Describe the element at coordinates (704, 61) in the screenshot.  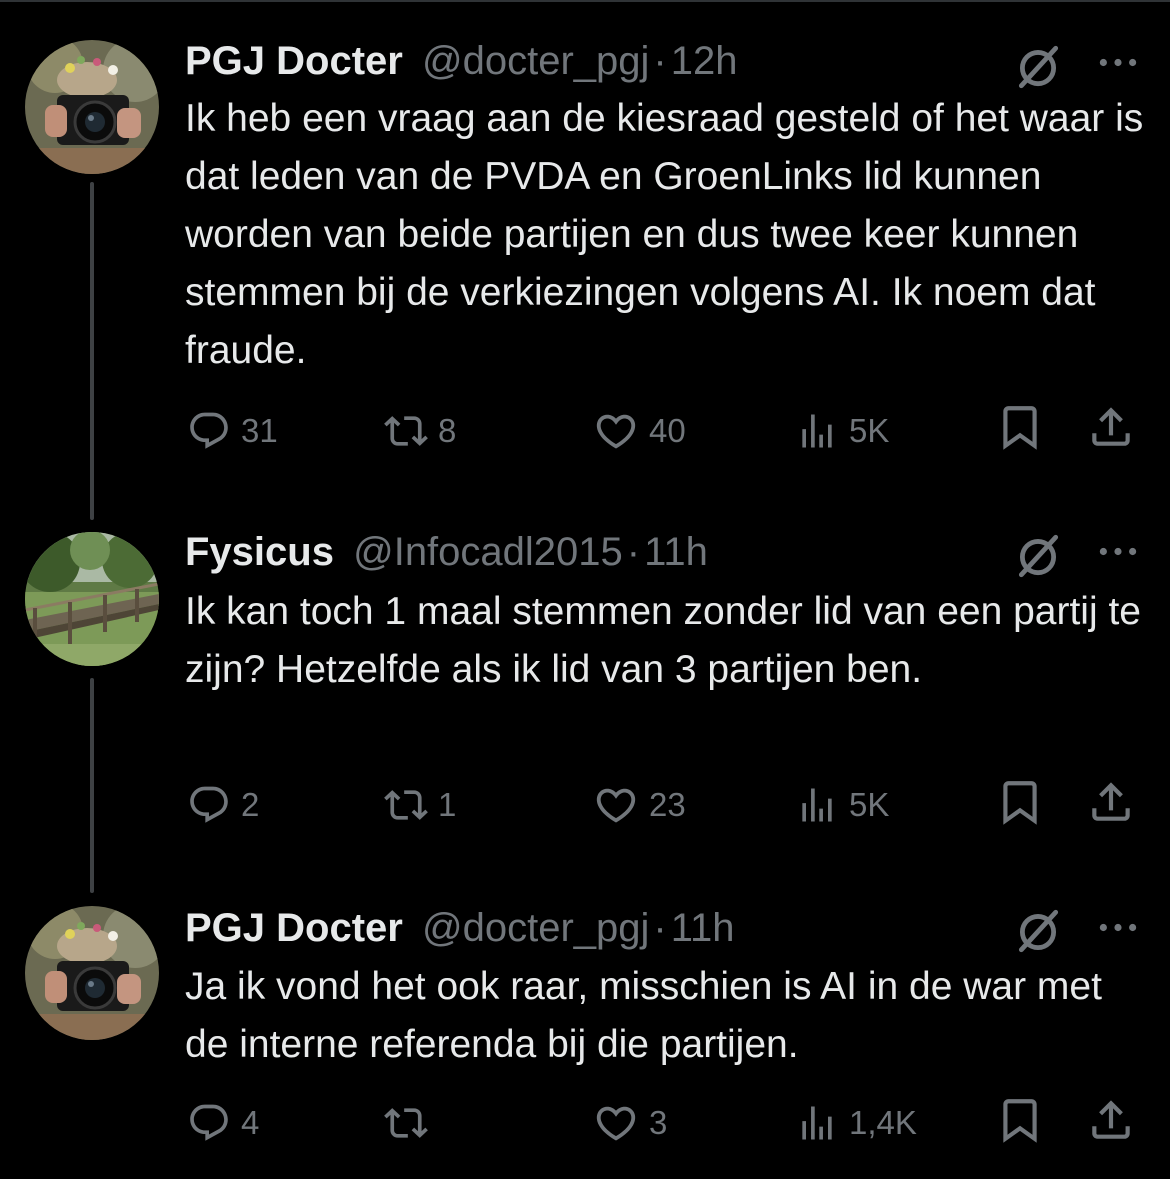
I see `timestamp: 12h` at that location.